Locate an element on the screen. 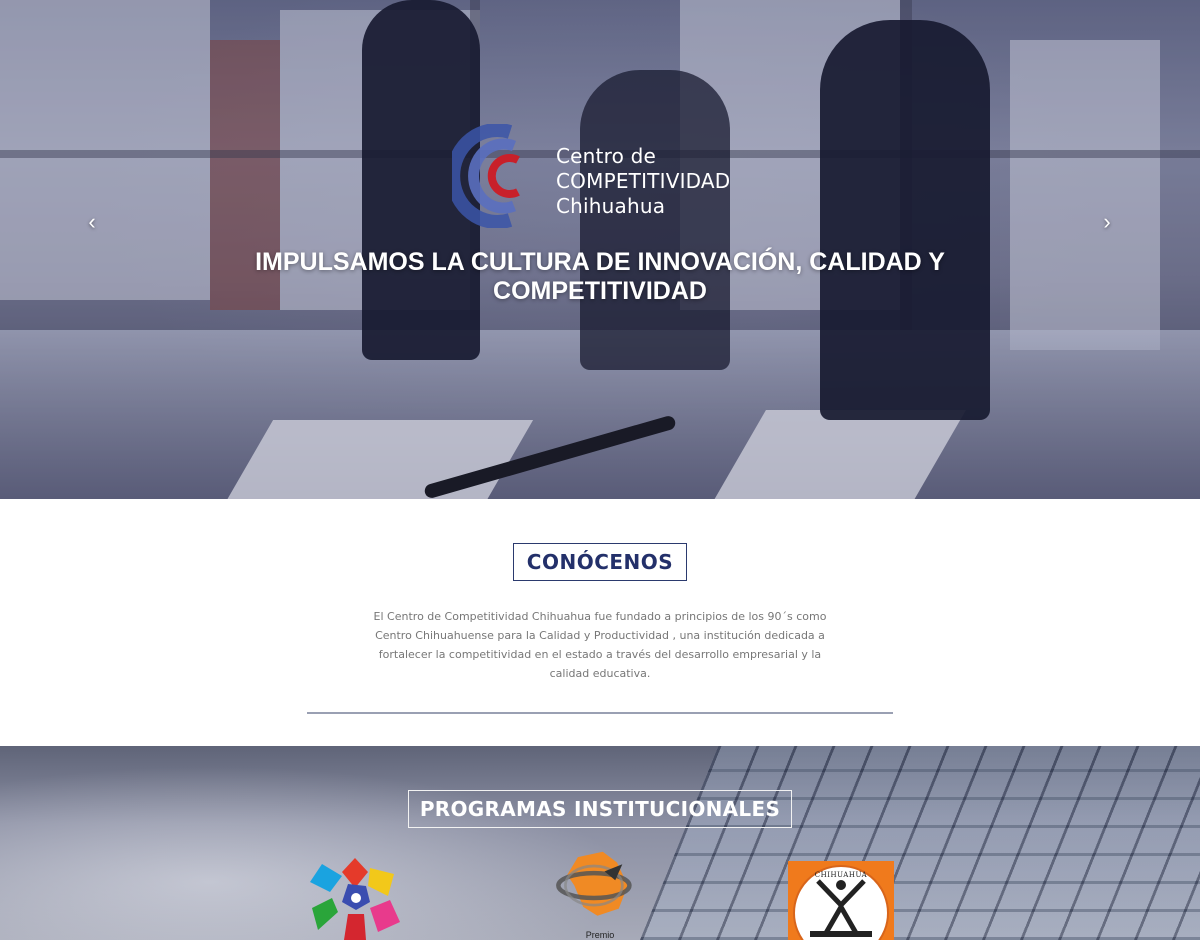  programs-heading: PROGRAMAS INSTITUCIONALES is located at coordinates (600, 809).